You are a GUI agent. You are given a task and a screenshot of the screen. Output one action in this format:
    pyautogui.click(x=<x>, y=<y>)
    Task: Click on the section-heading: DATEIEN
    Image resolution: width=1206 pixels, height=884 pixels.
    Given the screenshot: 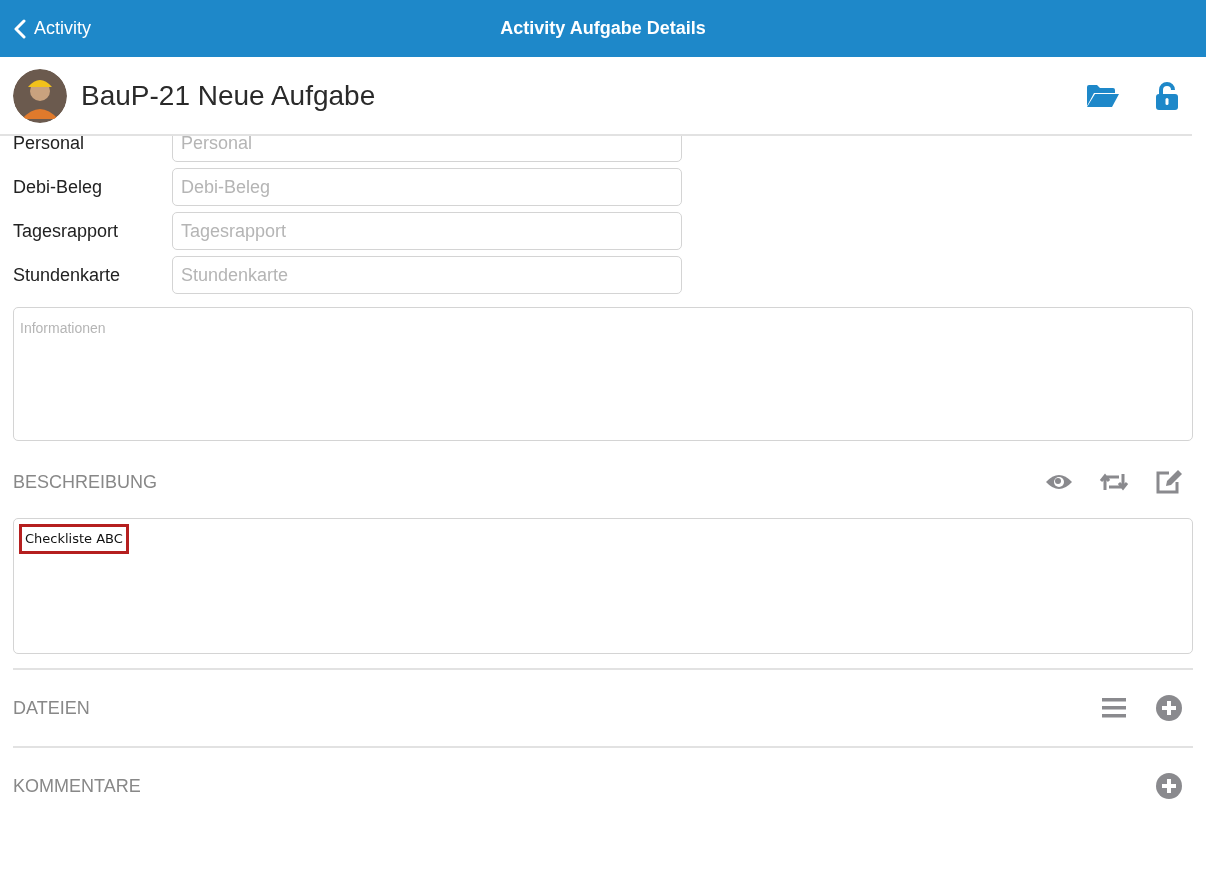 What is the action you would take?
    pyautogui.click(x=51, y=708)
    